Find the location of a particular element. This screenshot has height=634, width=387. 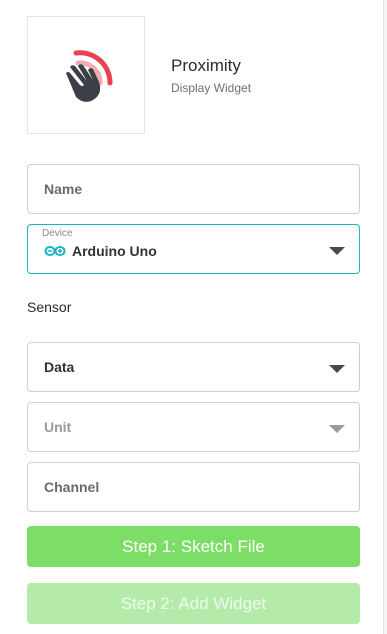

unit-select: Unit is located at coordinates (193, 427).